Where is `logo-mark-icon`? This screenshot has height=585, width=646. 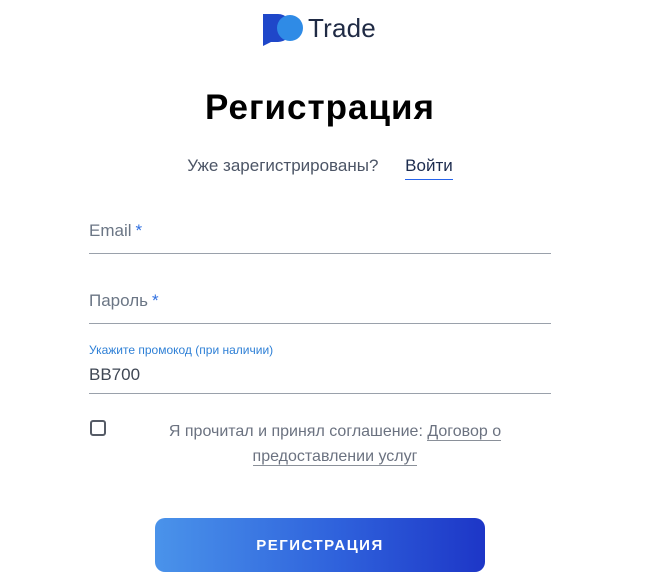 logo-mark-icon is located at coordinates (283, 30).